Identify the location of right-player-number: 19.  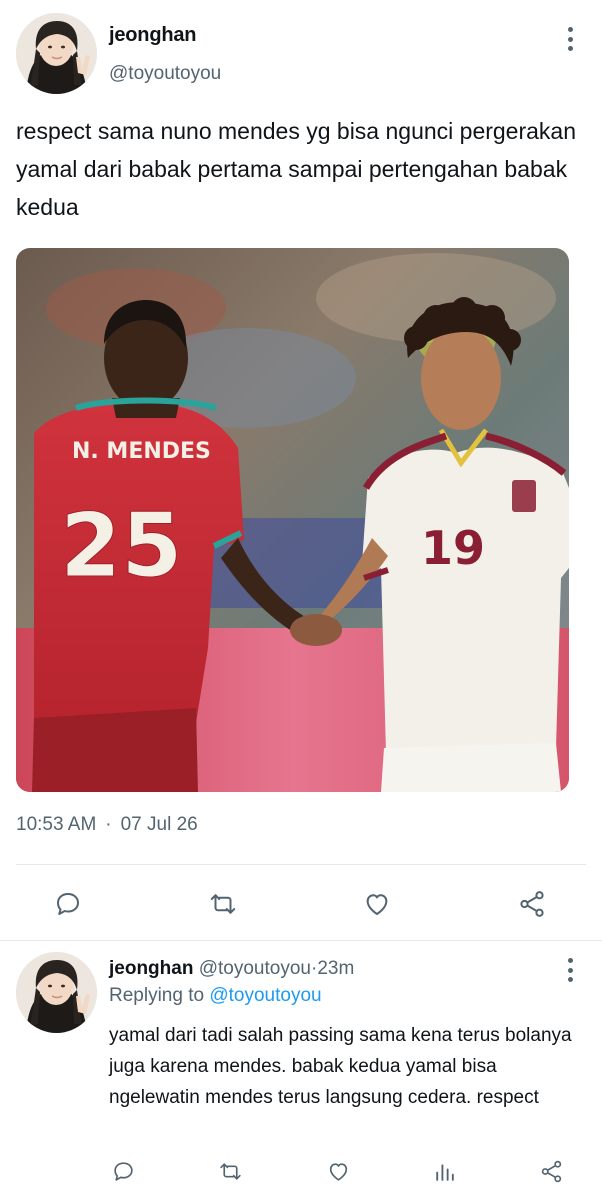
(453, 548).